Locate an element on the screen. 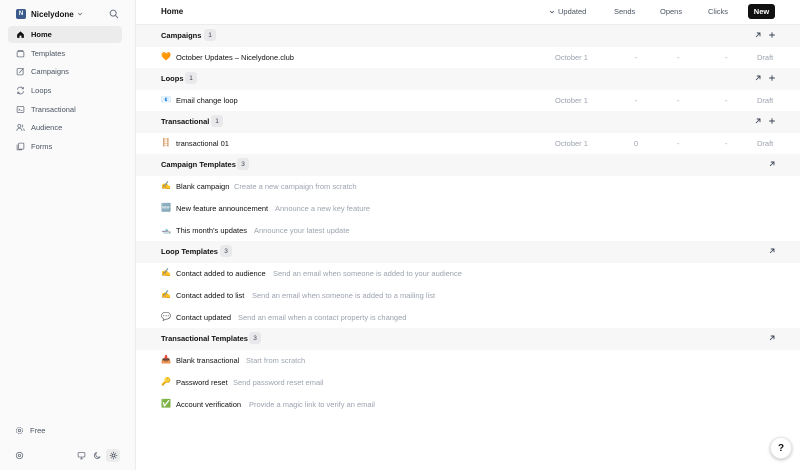 The width and height of the screenshot is (800, 470). sidebar-item-label: Transactional is located at coordinates (53, 109).